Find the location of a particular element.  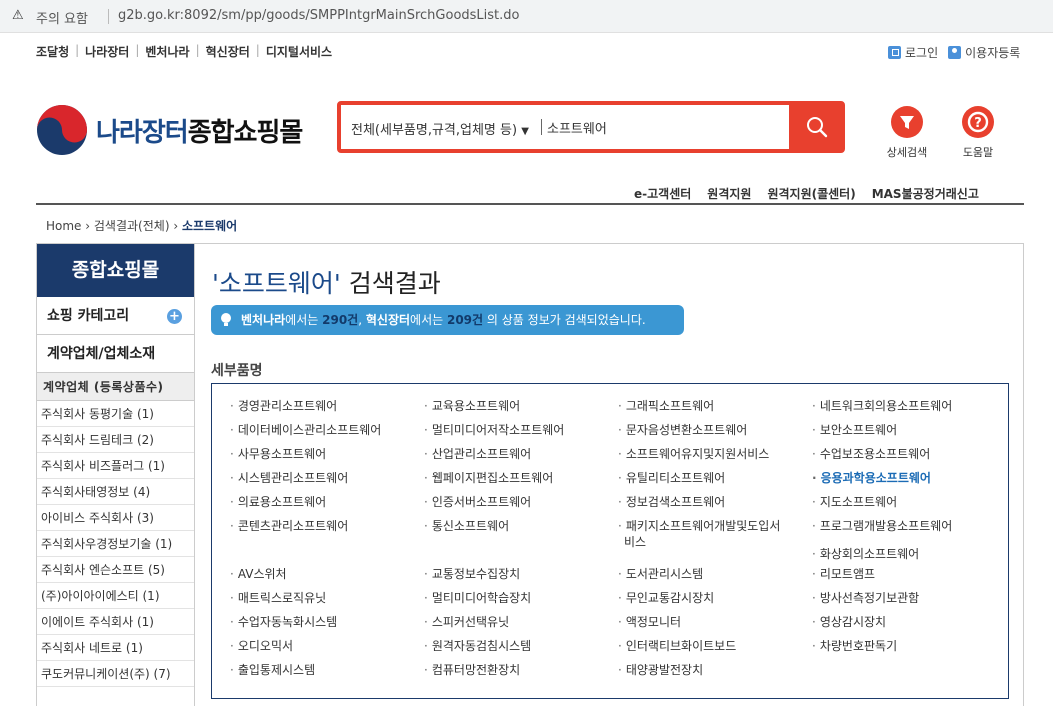

detail-search-button: 상세검색 is located at coordinates (907, 133).